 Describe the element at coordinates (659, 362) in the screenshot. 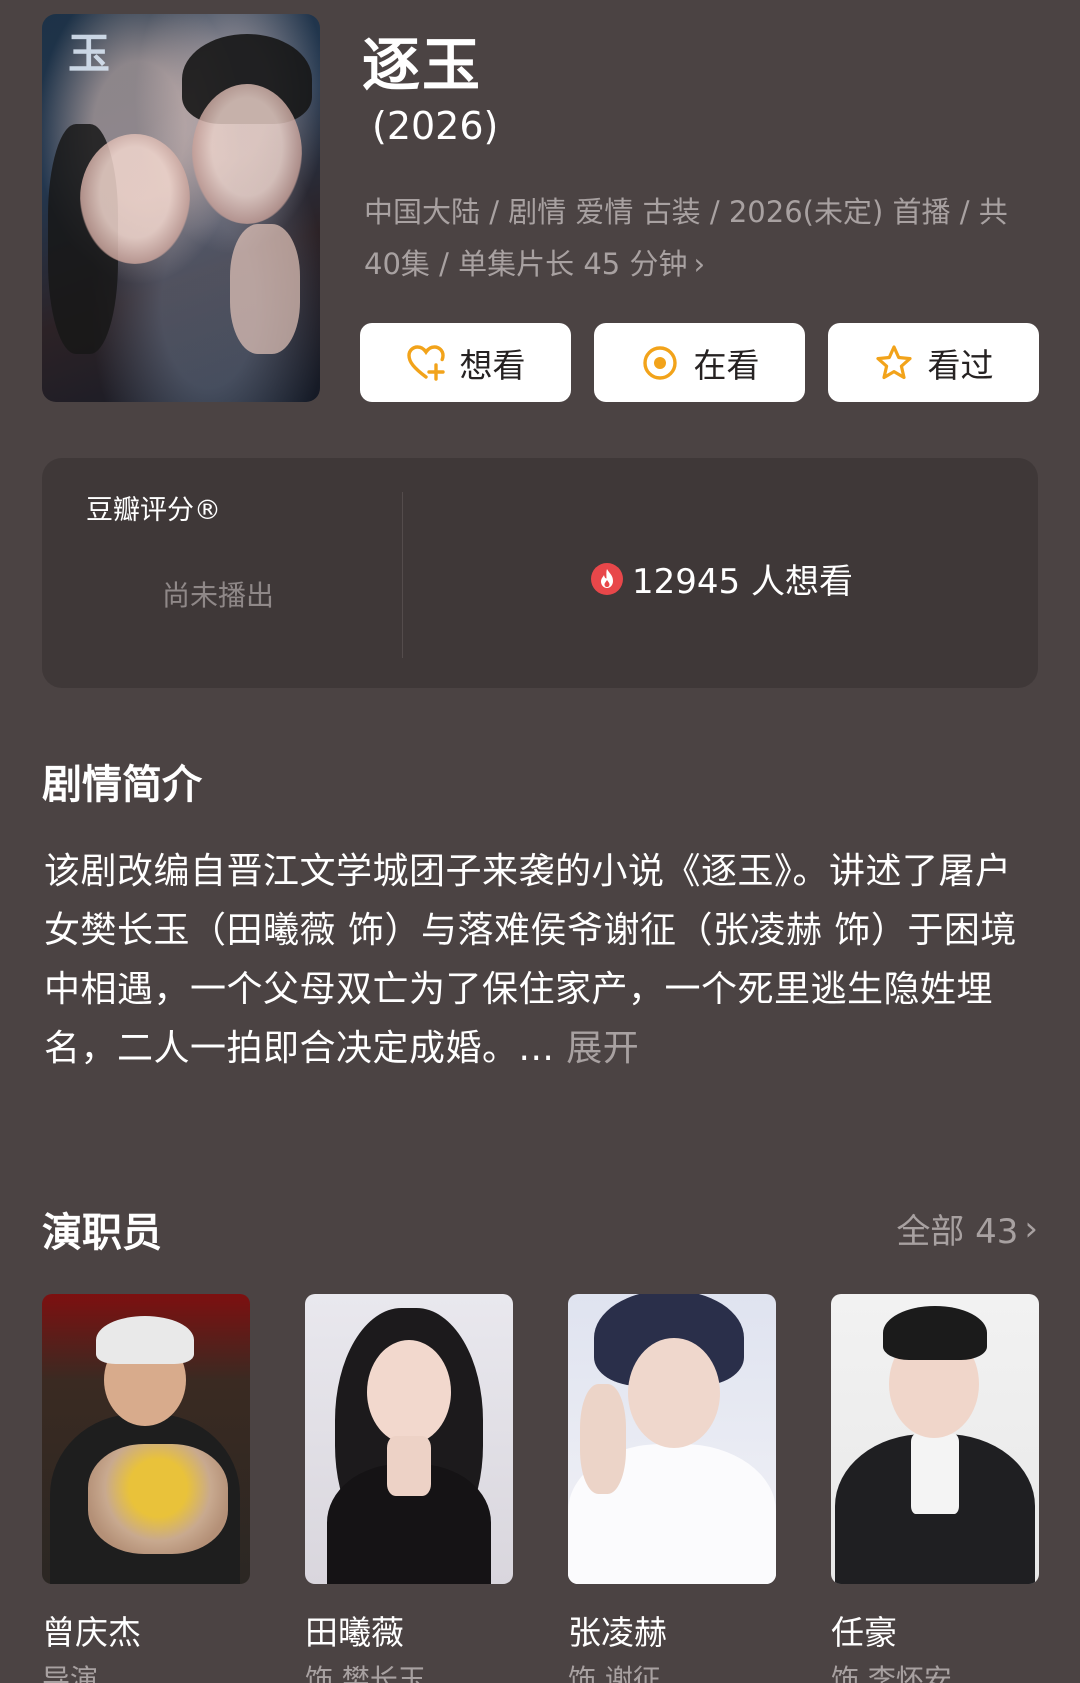

I see `target-icon` at that location.